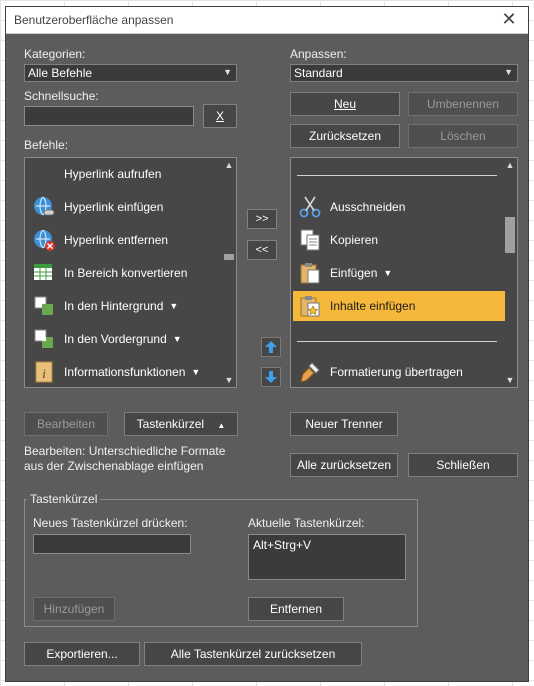 The image size is (534, 686). Describe the element at coordinates (354, 273) in the screenshot. I see `list-item-label: Einfügen` at that location.